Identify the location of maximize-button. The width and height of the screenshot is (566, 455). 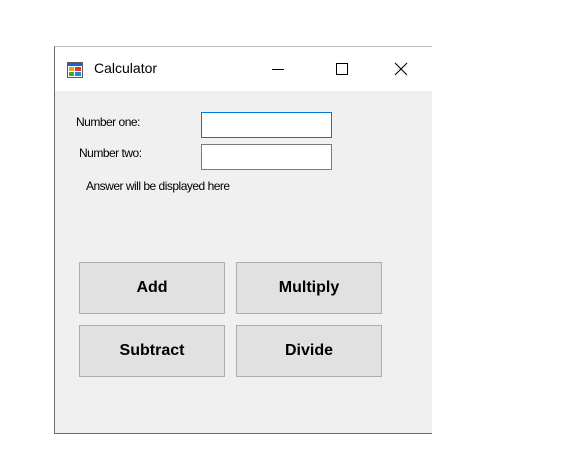
(342, 69).